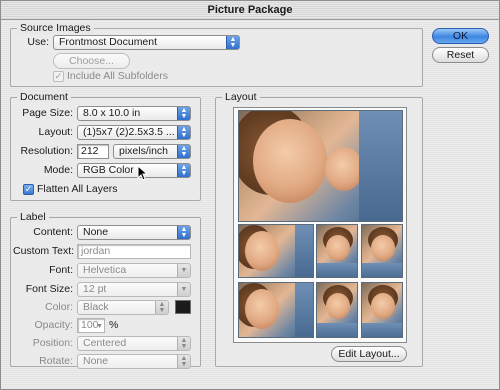  Describe the element at coordinates (91, 325) in the screenshot. I see `opacity-input: 100 ▼` at that location.